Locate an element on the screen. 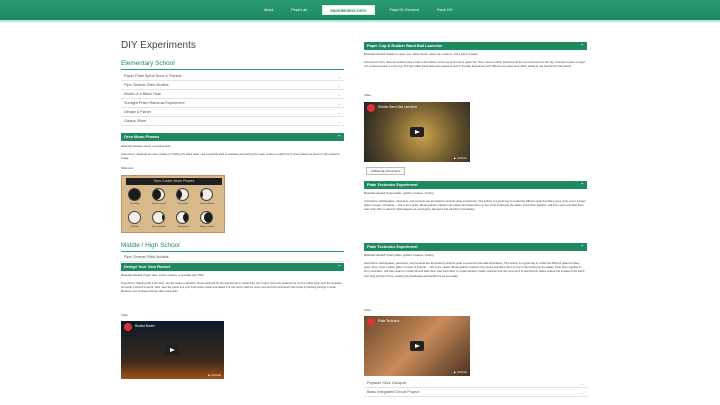 The height and width of the screenshot is (405, 720). nav-pepsi-diy: Pepsi DIY is located at coordinates (445, 10).